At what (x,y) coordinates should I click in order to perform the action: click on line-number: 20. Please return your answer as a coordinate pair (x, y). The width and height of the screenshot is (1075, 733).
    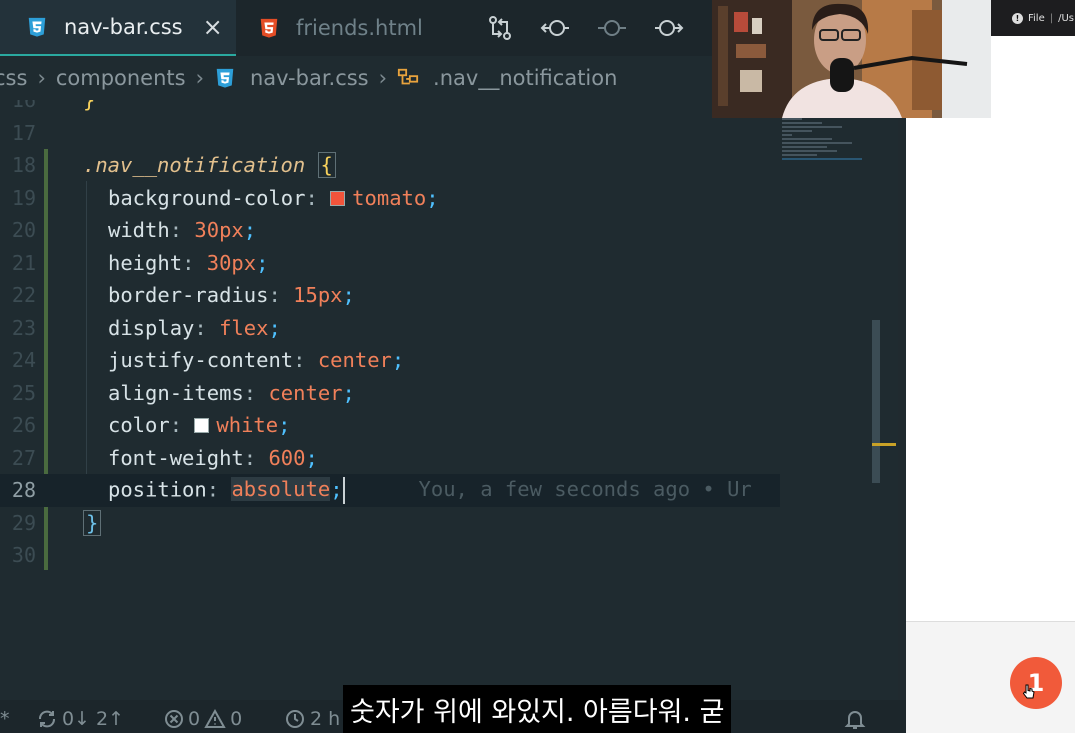
    Looking at the image, I should click on (23, 230).